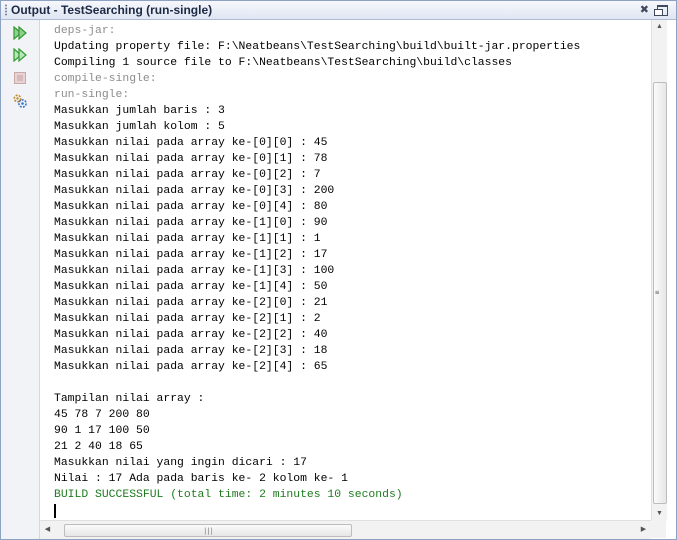 The height and width of the screenshot is (540, 677). What do you see at coordinates (191, 351) in the screenshot?
I see `output-line: Masukkan nilai pada array ke-[2][3] : 18` at bounding box center [191, 351].